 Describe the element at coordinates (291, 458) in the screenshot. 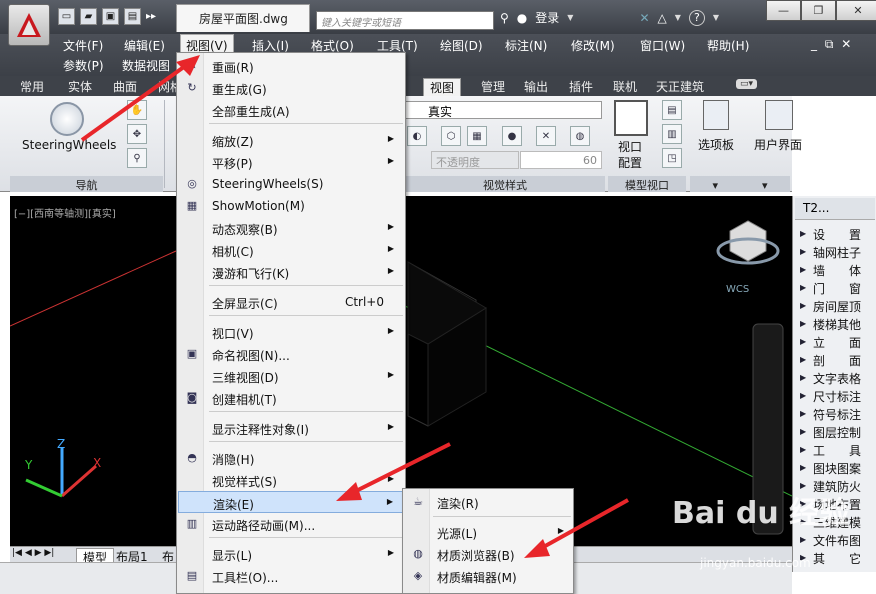

I see `view-menu-item: 消隐(H) ◓` at that location.